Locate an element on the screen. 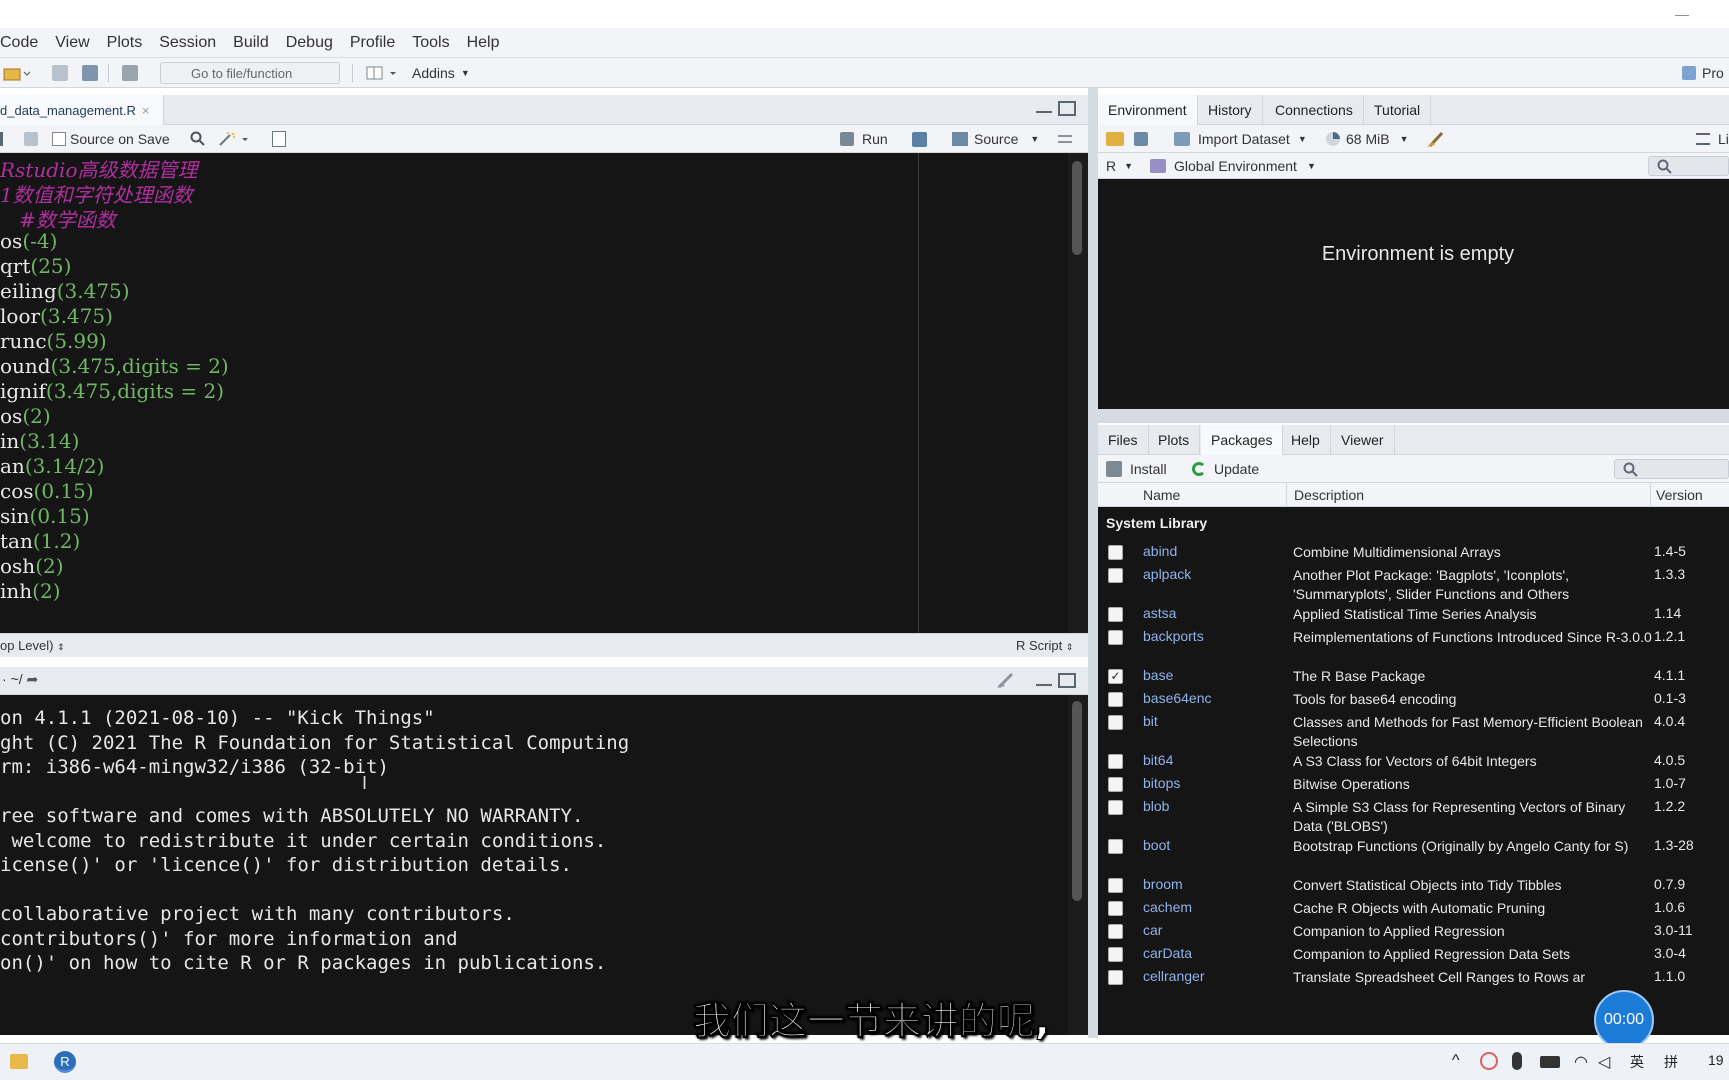 Image resolution: width=1729 pixels, height=1080 pixels. package-name-link: boot is located at coordinates (1156, 845).